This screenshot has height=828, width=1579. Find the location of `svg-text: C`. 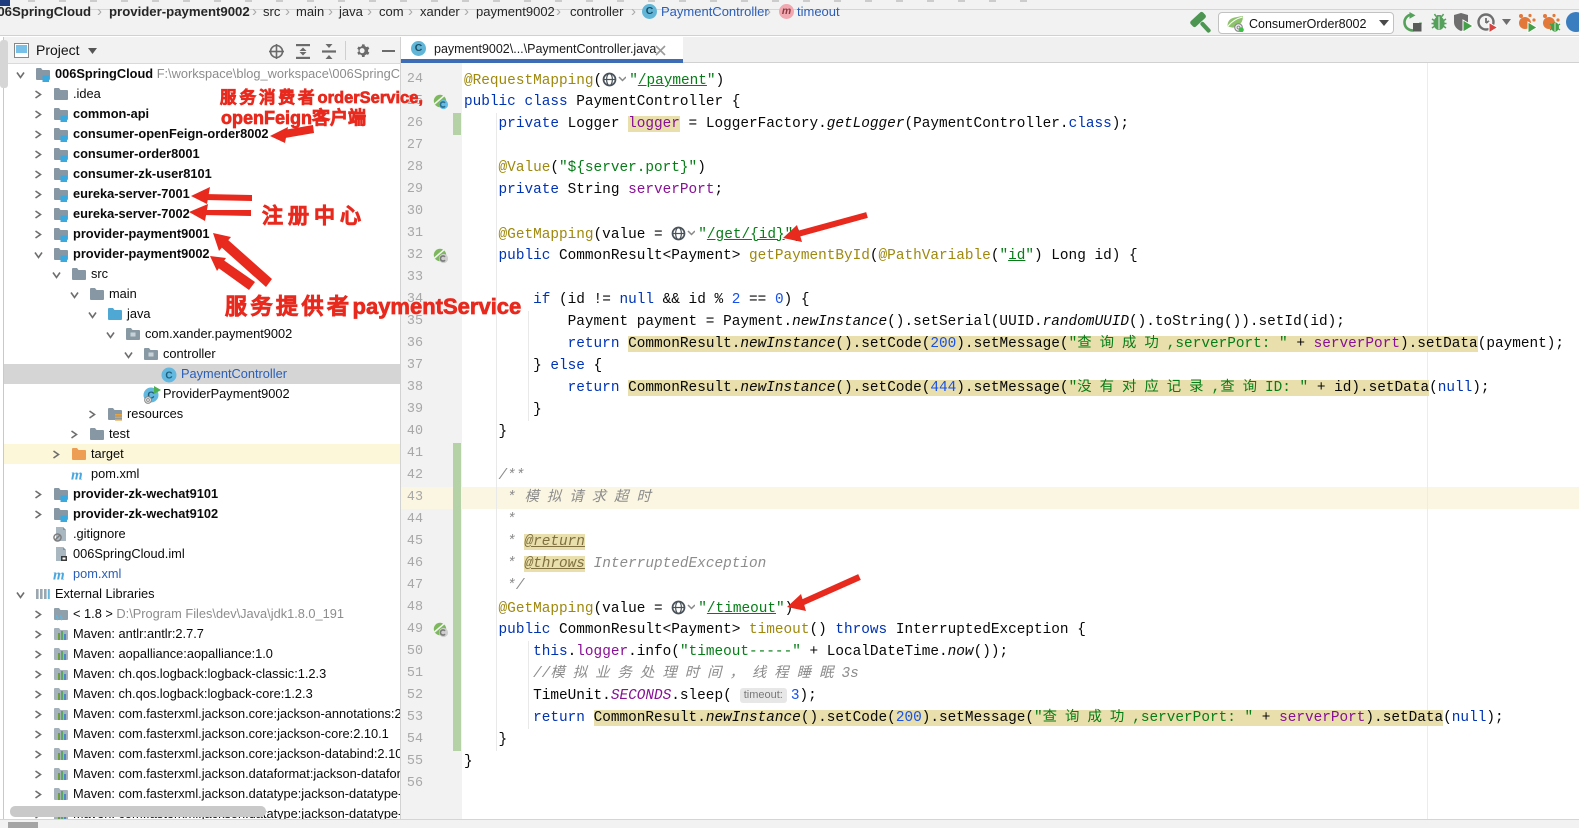

svg-text: C is located at coordinates (168, 376).